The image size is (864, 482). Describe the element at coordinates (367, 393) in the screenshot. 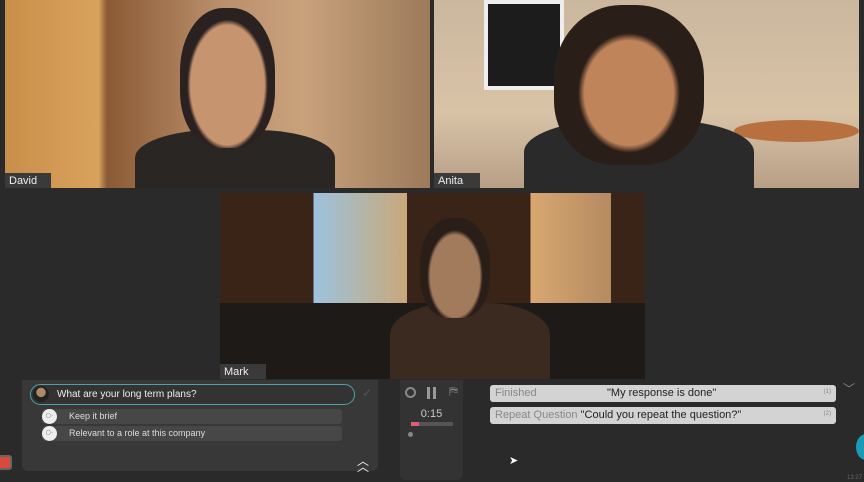

I see `check-icon: ✓` at that location.